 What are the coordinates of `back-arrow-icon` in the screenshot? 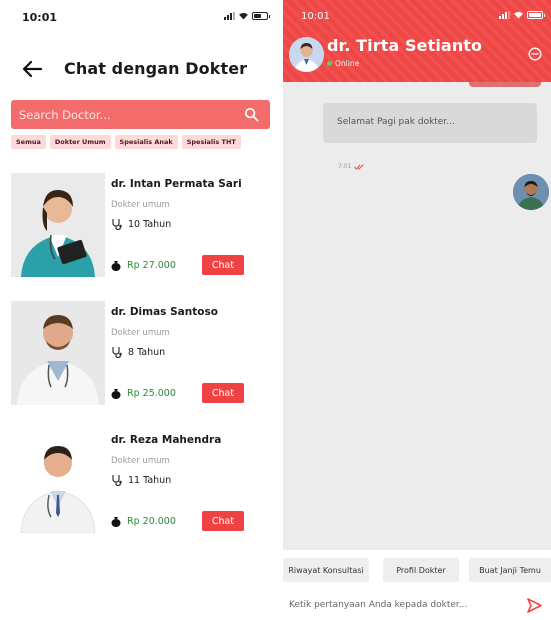 It's located at (32, 69).